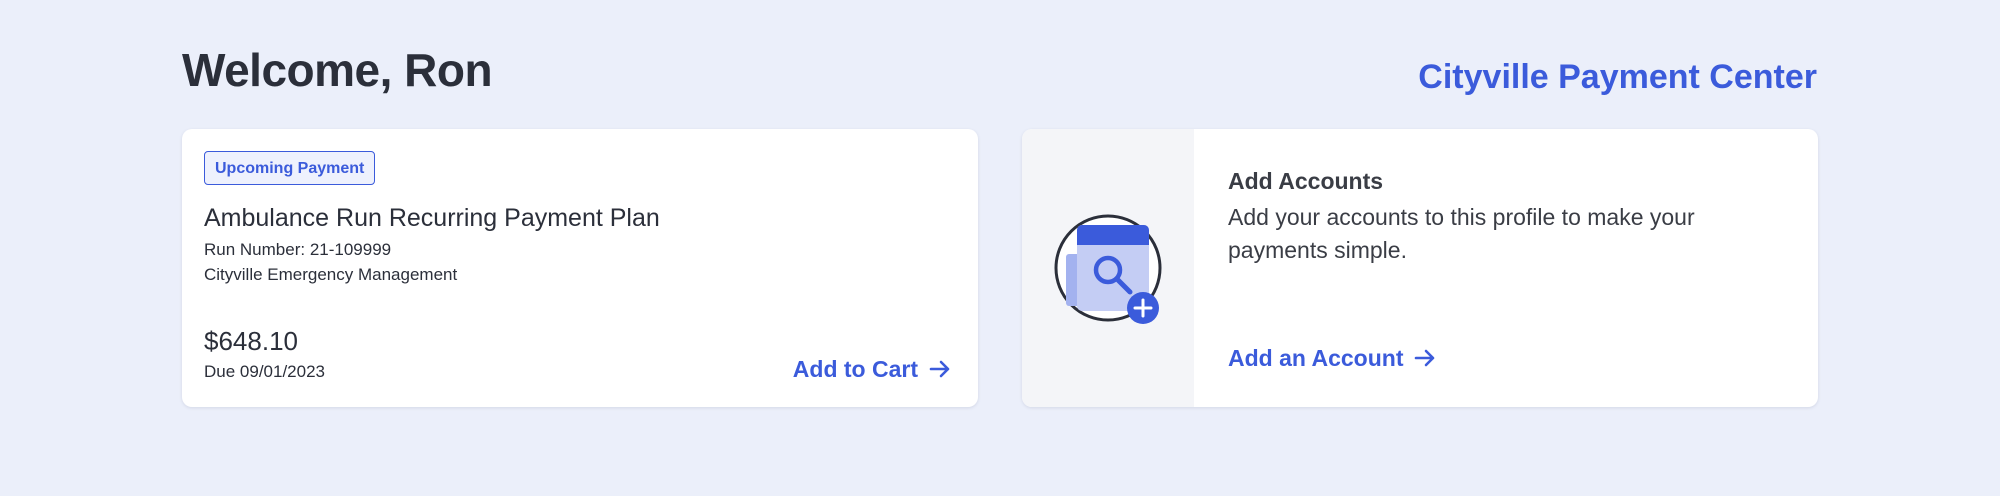  What do you see at coordinates (1306, 181) in the screenshot?
I see `add-accounts-title: Add Accounts` at bounding box center [1306, 181].